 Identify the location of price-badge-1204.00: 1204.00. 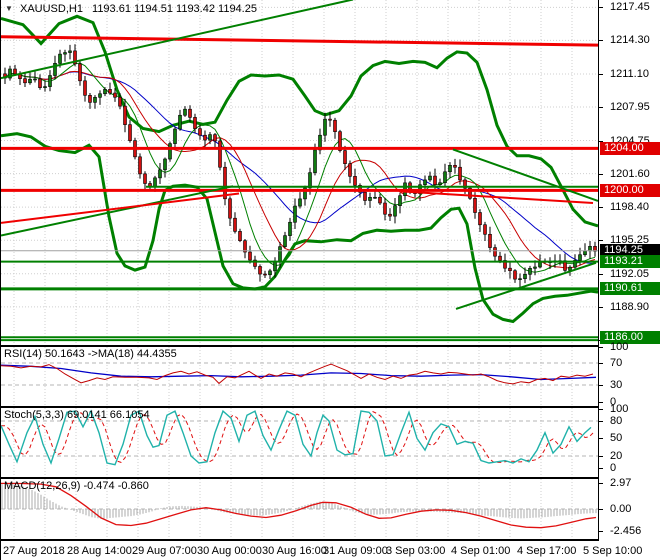
(630, 148).